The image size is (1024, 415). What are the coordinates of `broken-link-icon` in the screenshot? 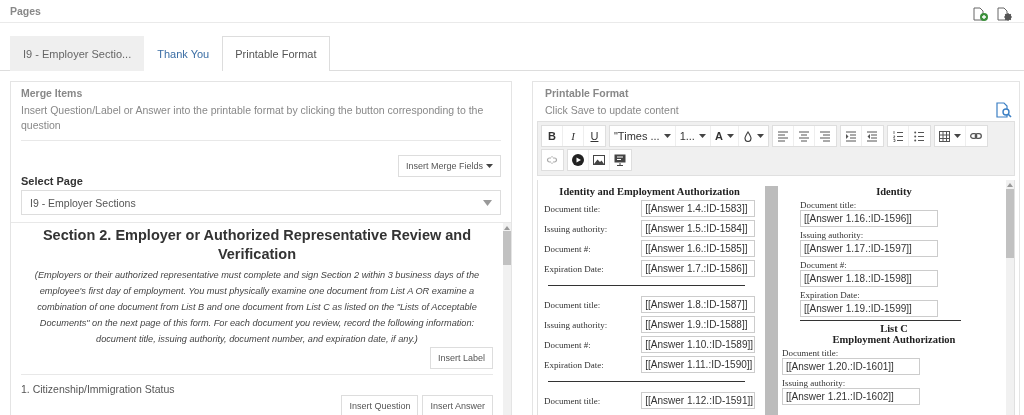 It's located at (552, 160).